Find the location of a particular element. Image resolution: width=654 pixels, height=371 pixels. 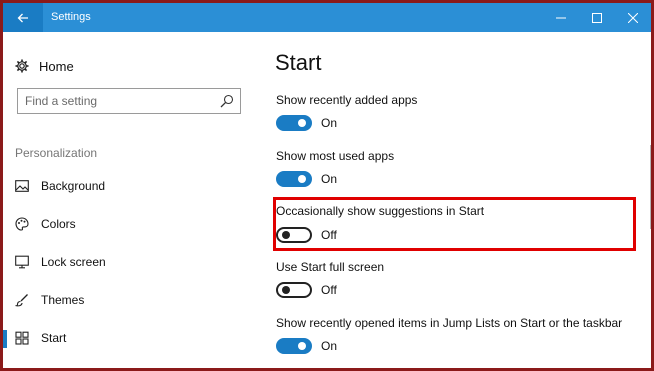

sidebar-item-colors: Colors is located at coordinates (128, 224).